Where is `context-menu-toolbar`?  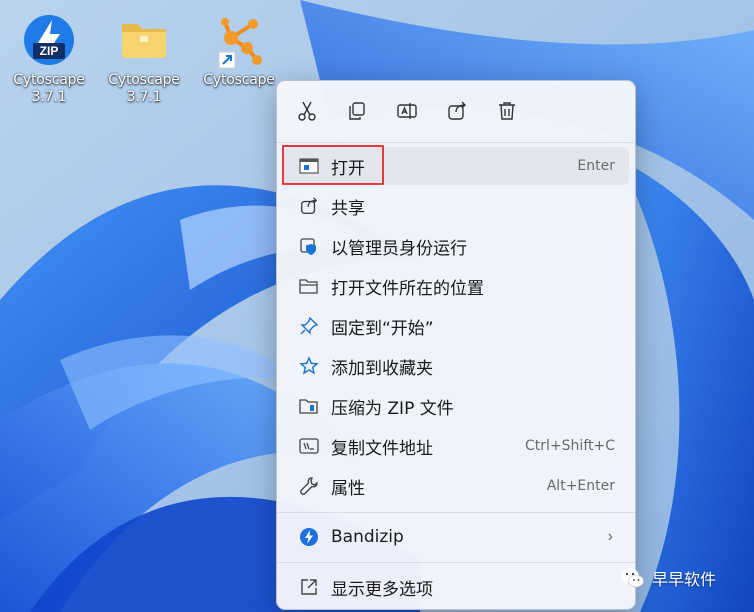
context-menu-toolbar is located at coordinates (456, 111).